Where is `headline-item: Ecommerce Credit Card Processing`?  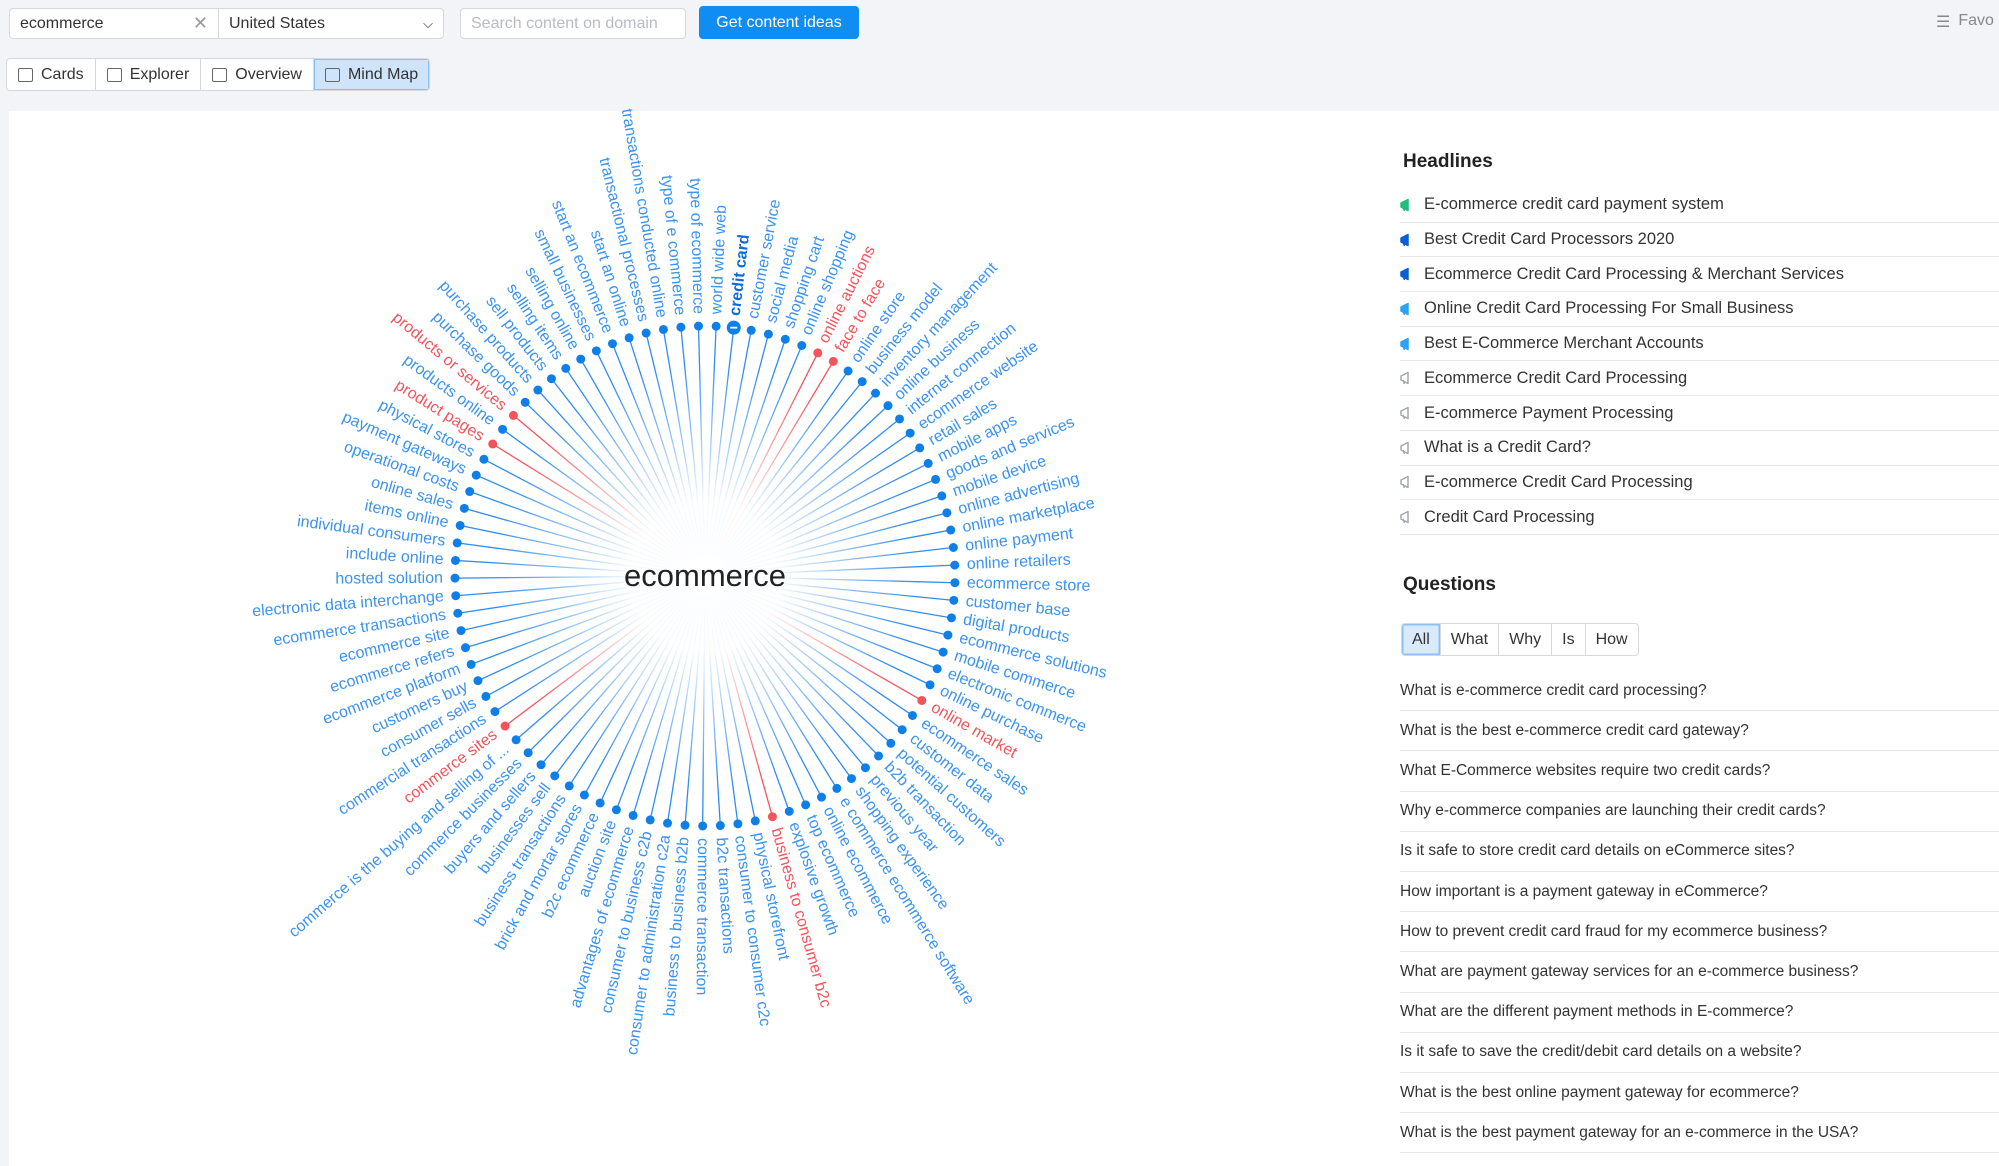
headline-item: Ecommerce Credit Card Processing is located at coordinates (1699, 379).